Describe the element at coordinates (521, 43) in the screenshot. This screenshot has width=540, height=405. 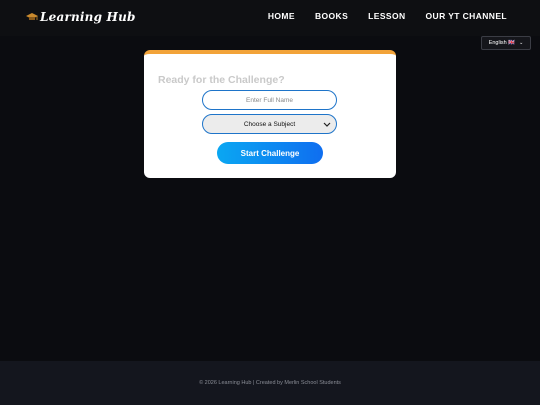
I see `chevron-down-icon: ⌄` at that location.